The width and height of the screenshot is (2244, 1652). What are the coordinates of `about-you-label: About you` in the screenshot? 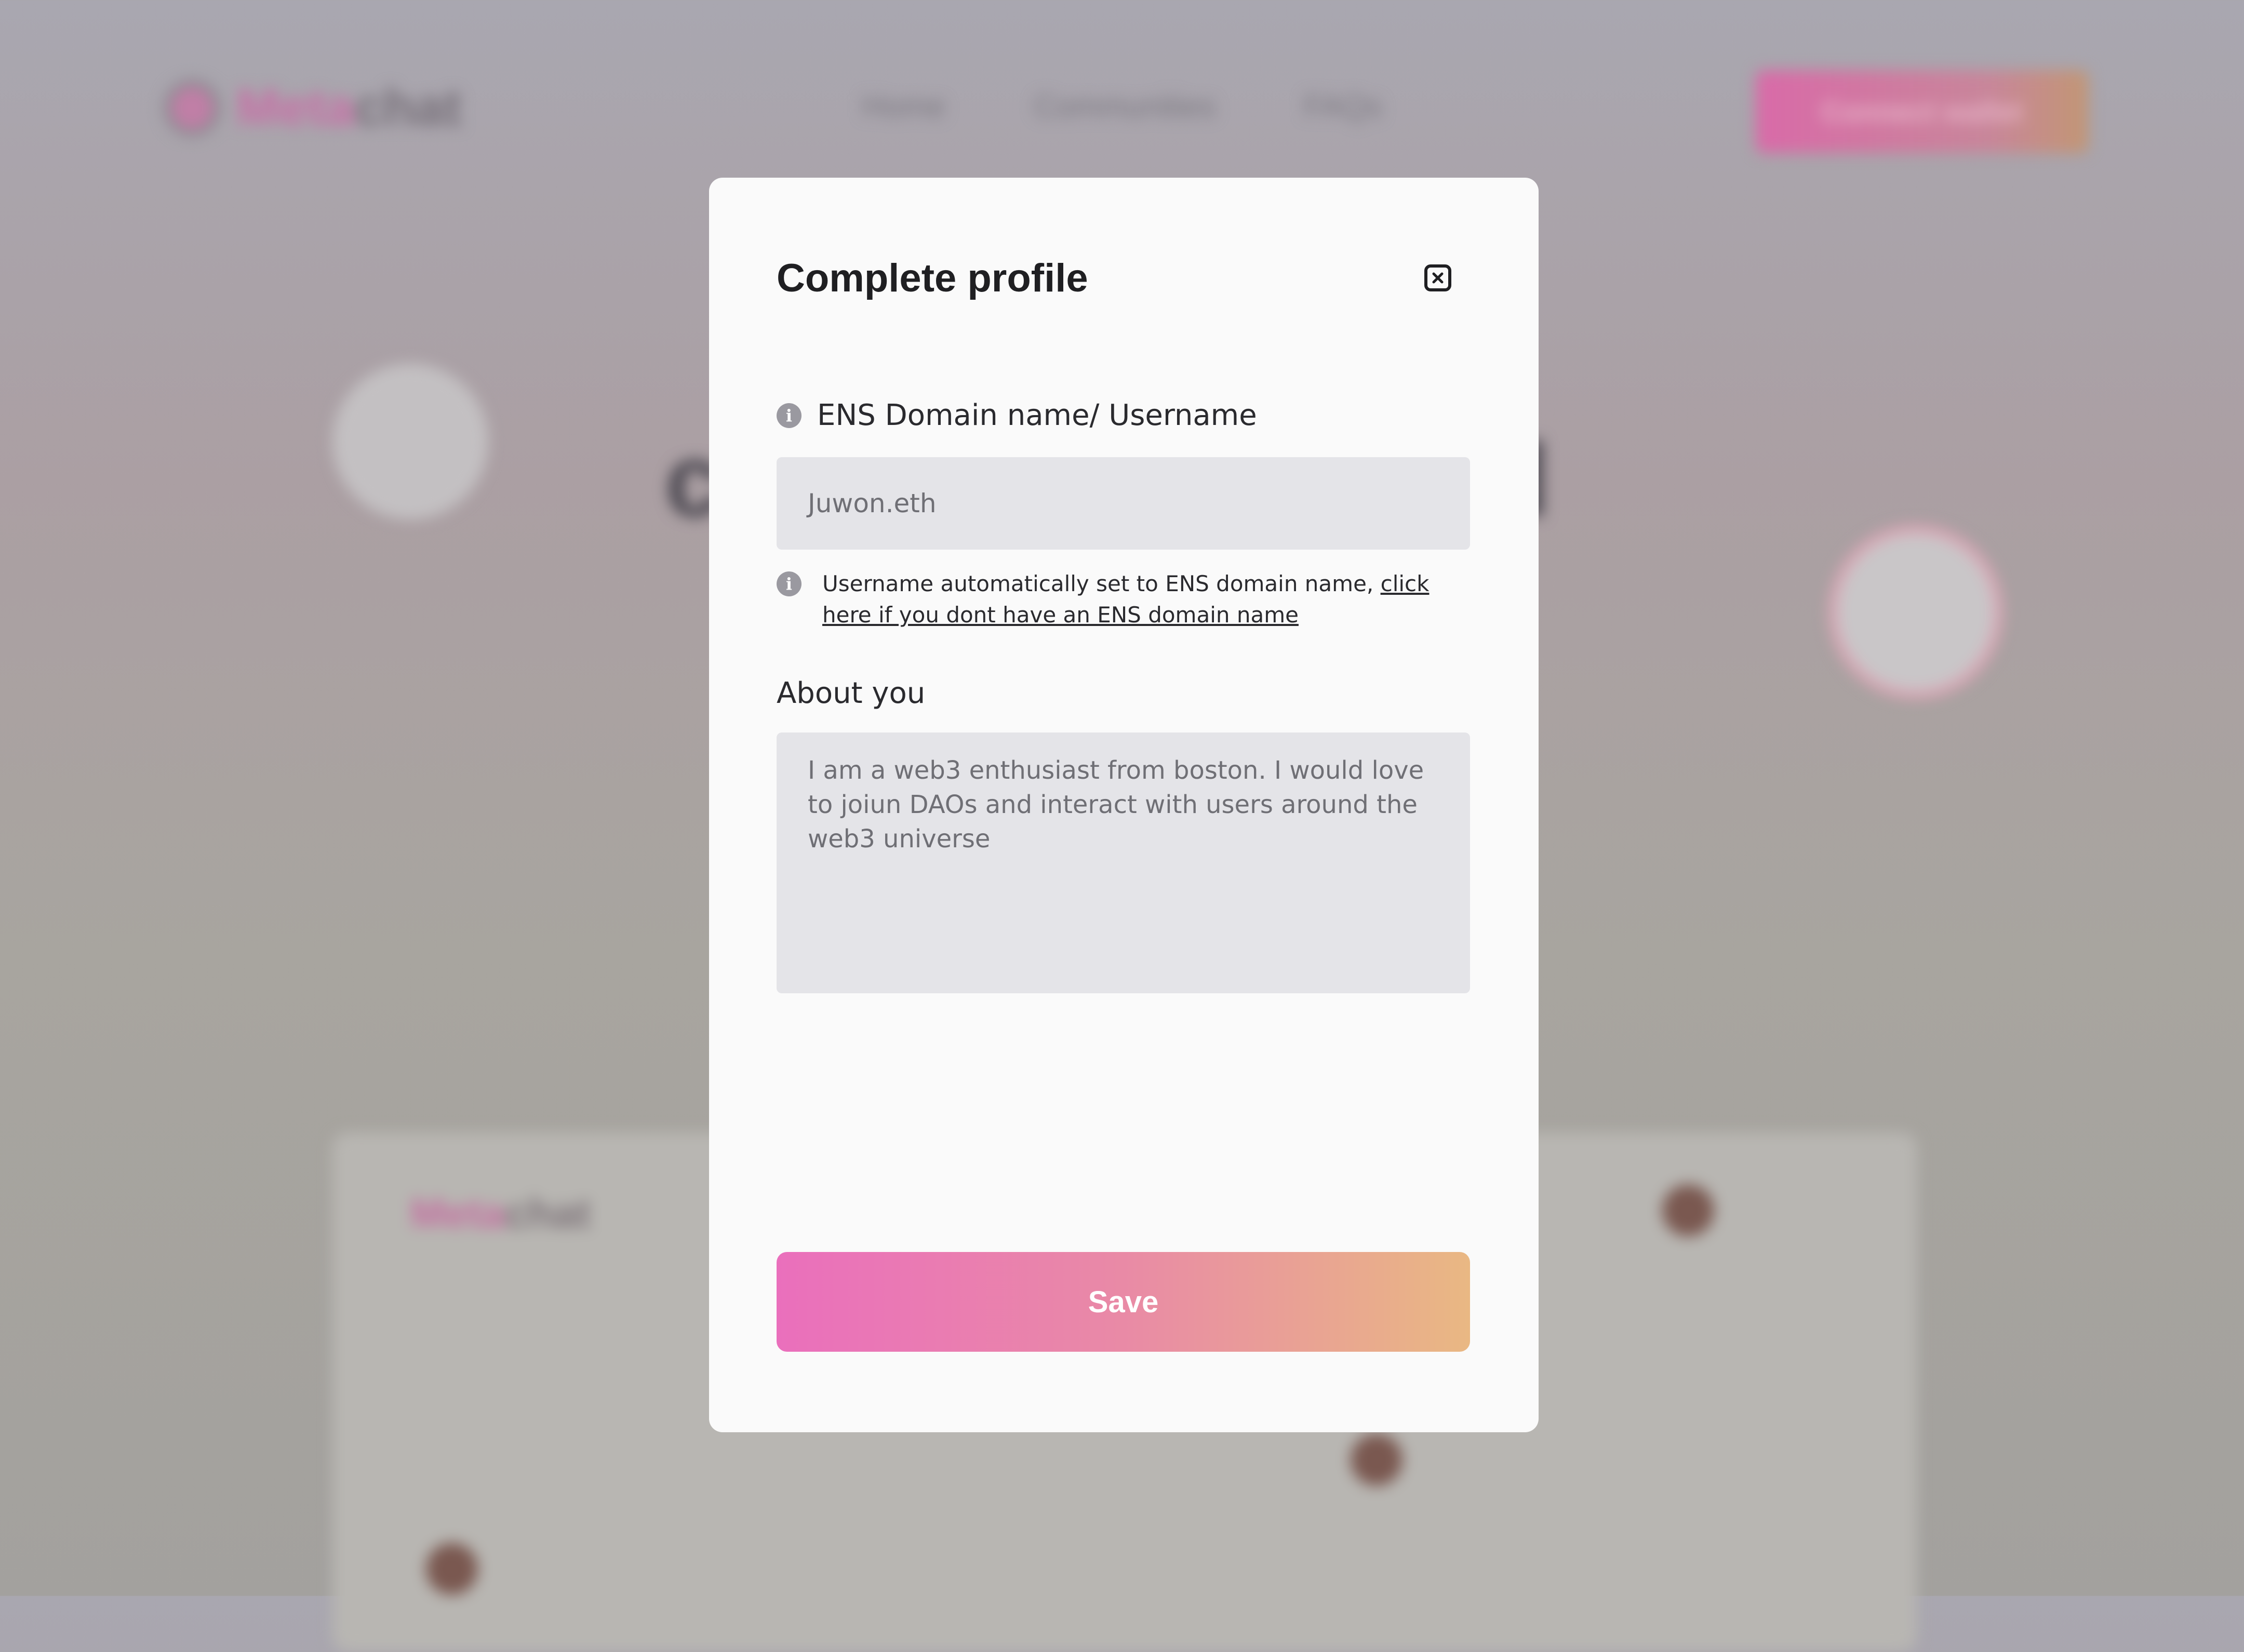 It's located at (852, 693).